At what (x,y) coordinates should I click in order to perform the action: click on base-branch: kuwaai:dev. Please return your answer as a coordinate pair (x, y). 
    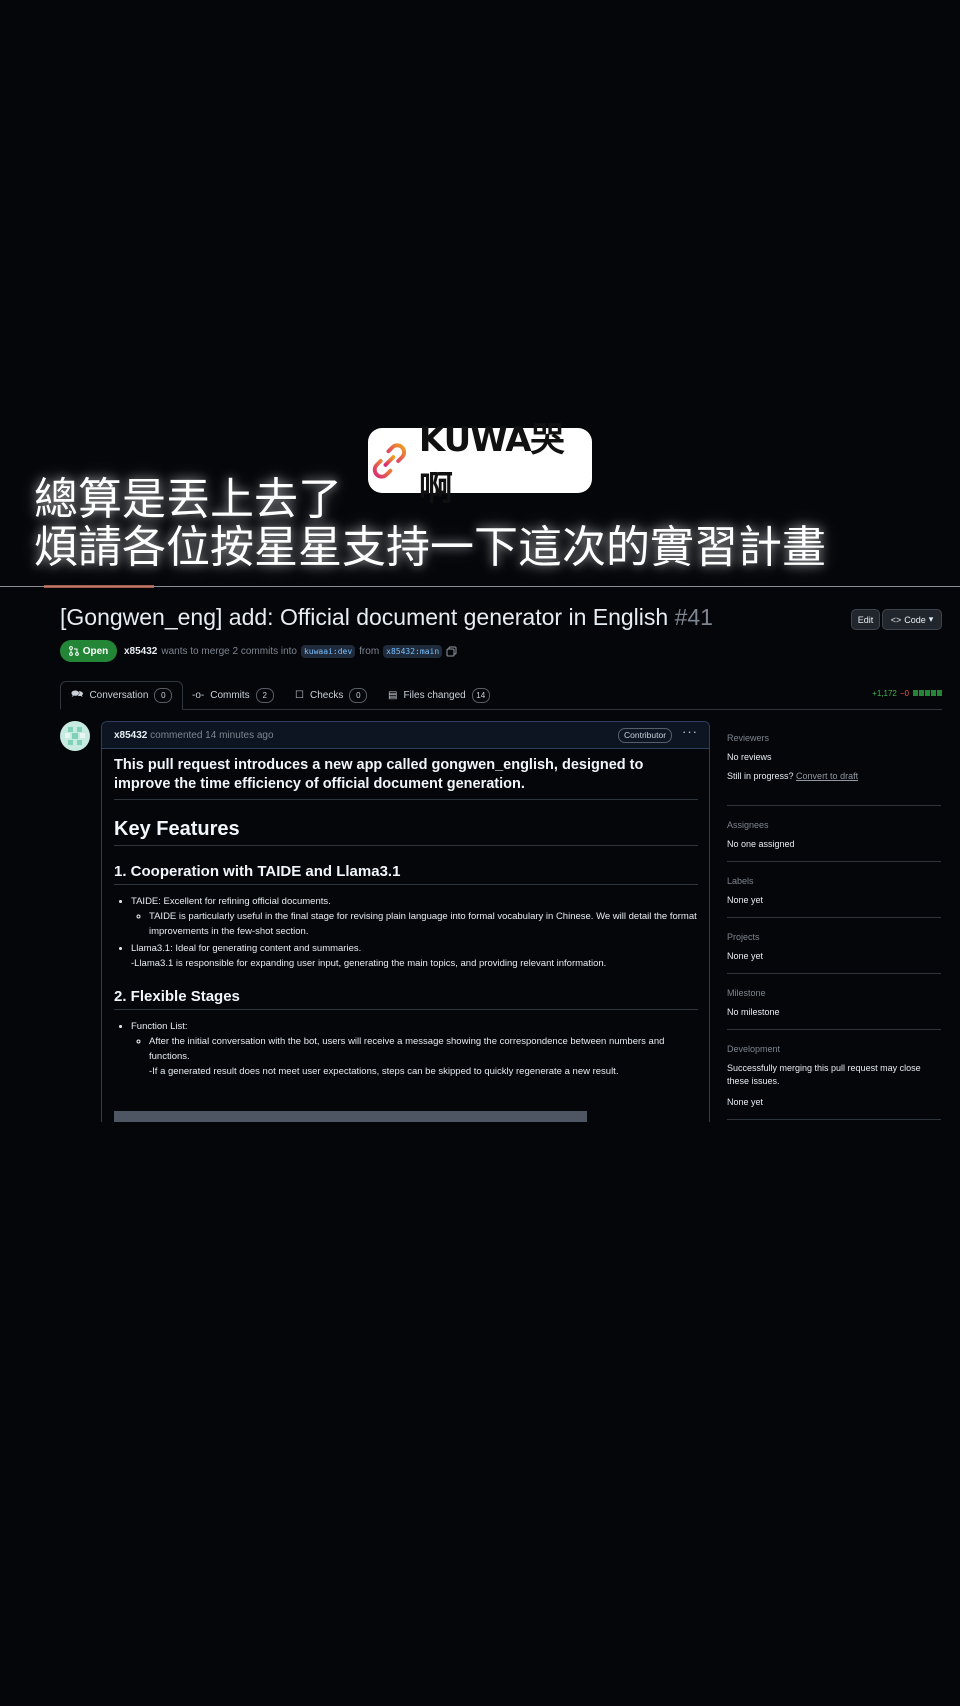
    Looking at the image, I should click on (328, 651).